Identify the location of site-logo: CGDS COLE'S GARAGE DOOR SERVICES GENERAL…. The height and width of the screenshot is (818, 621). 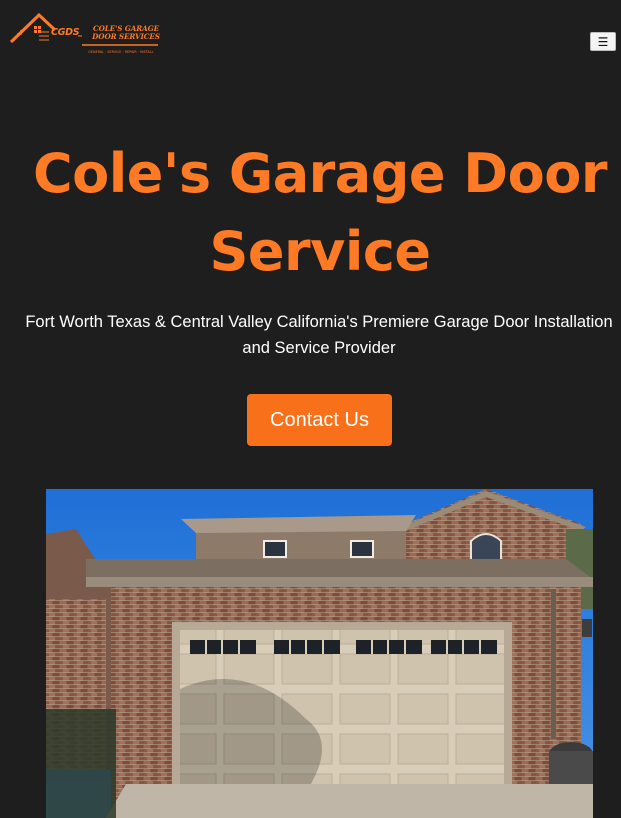
(85, 35).